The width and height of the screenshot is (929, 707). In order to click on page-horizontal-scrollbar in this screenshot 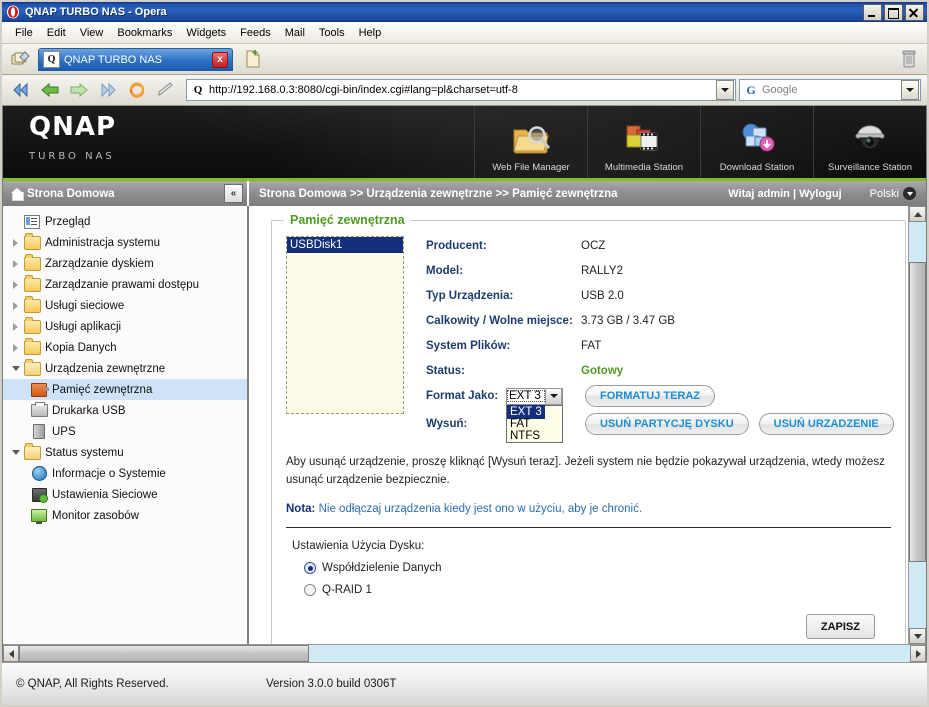, I will do `click(464, 653)`.